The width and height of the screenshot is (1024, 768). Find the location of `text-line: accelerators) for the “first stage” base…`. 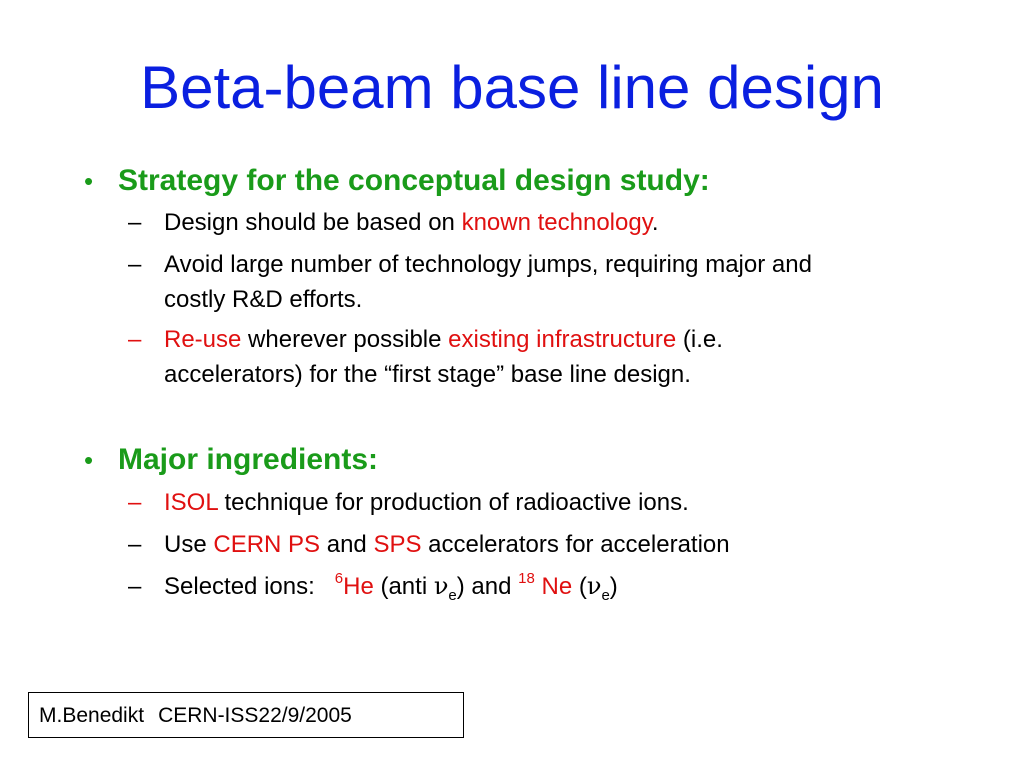

text-line: accelerators) for the “first stage” base… is located at coordinates (427, 374).